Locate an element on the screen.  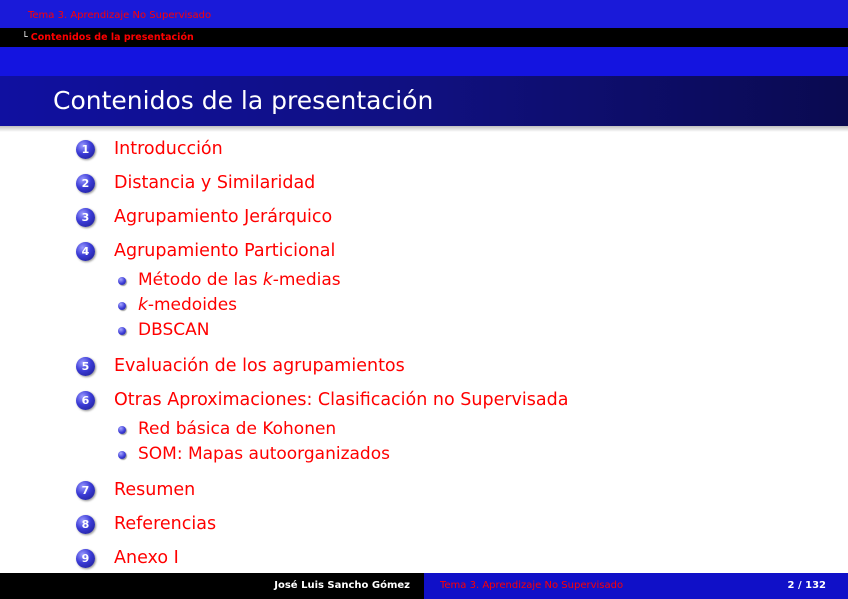
toc-item-label: Evaluación de los agrupamientos is located at coordinates (259, 366).